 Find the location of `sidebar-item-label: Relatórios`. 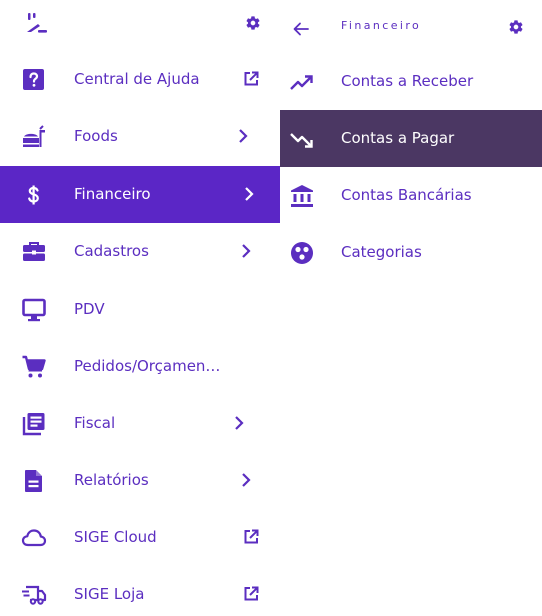

sidebar-item-label: Relatórios is located at coordinates (111, 480).